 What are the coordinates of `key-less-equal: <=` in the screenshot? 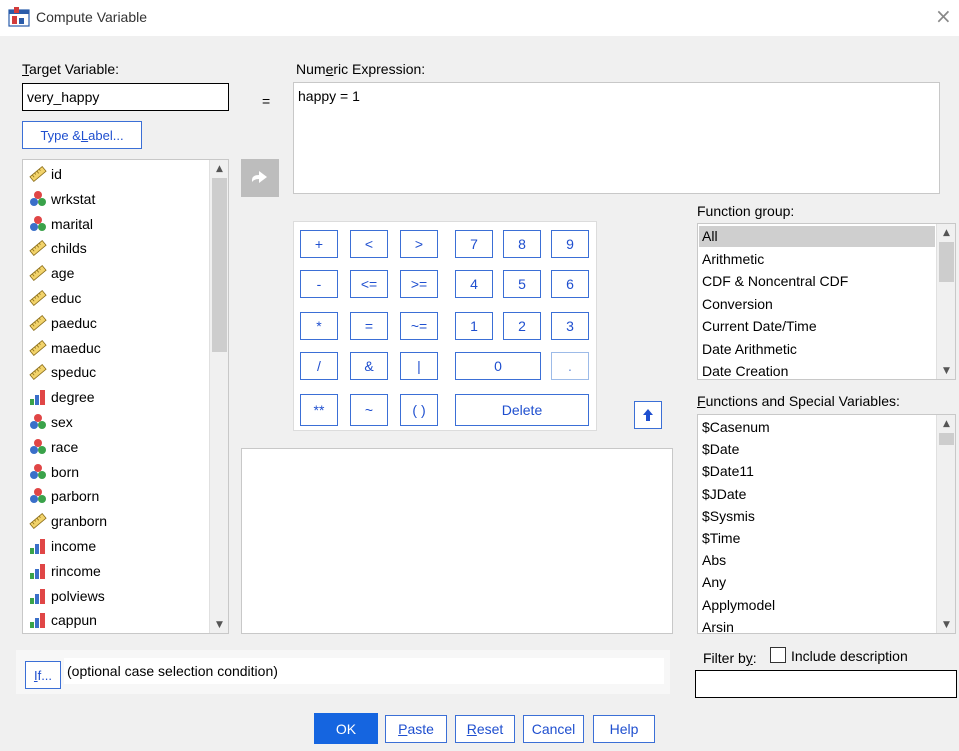 It's located at (369, 284).